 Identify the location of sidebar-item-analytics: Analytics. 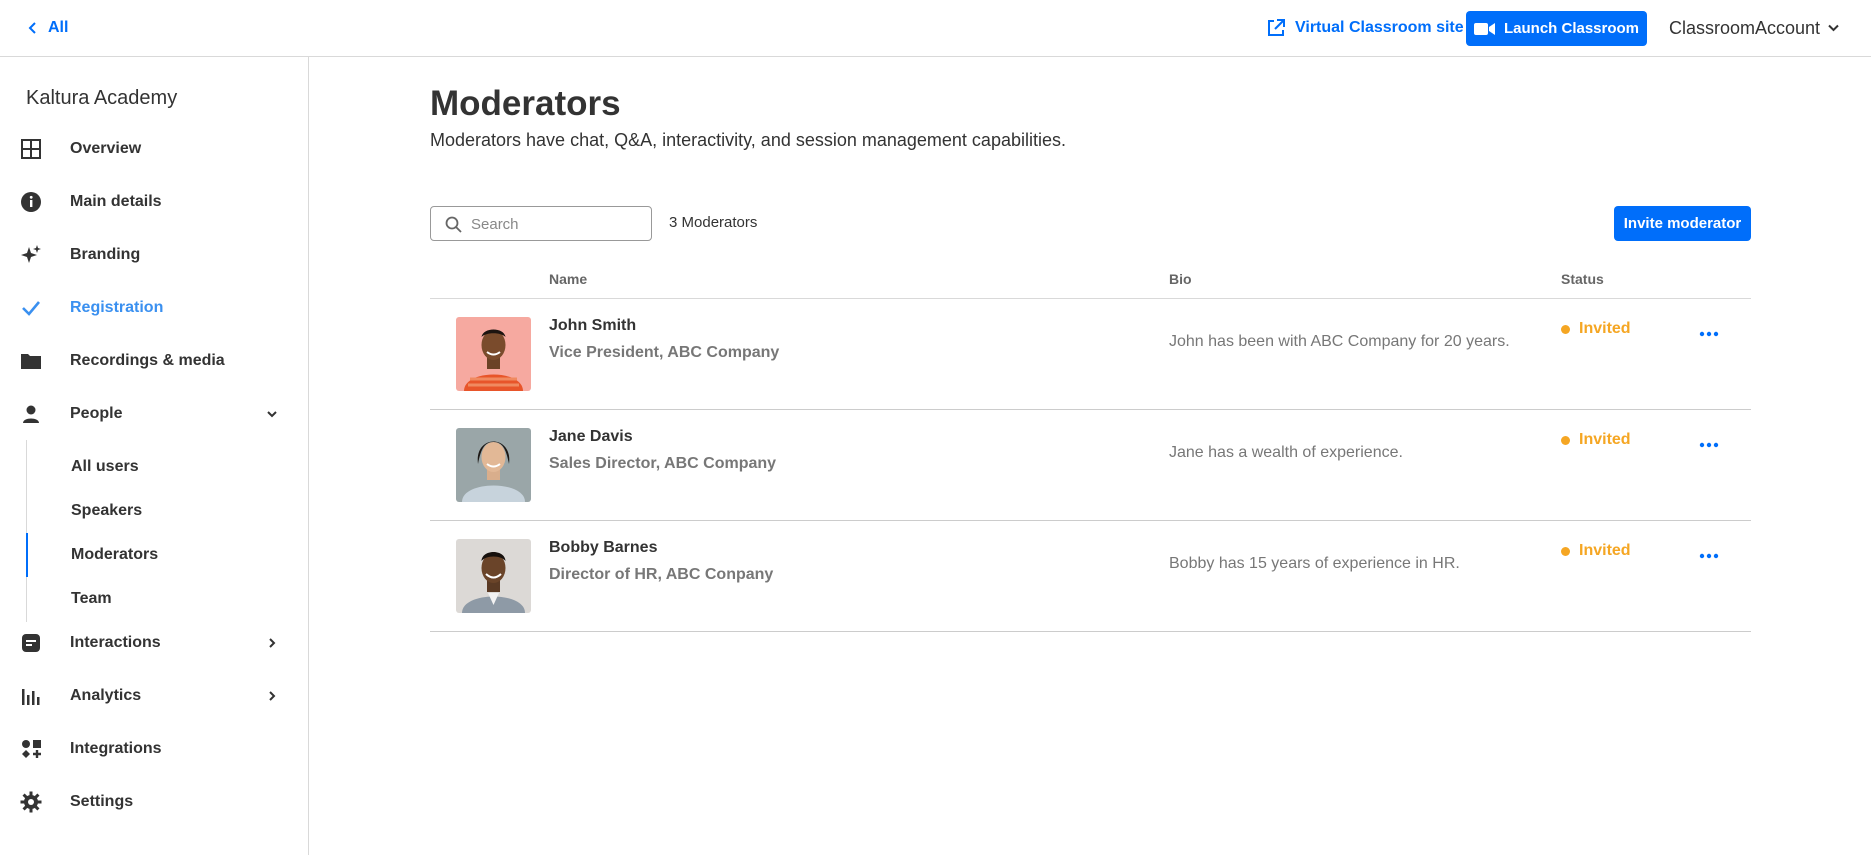
(154, 696).